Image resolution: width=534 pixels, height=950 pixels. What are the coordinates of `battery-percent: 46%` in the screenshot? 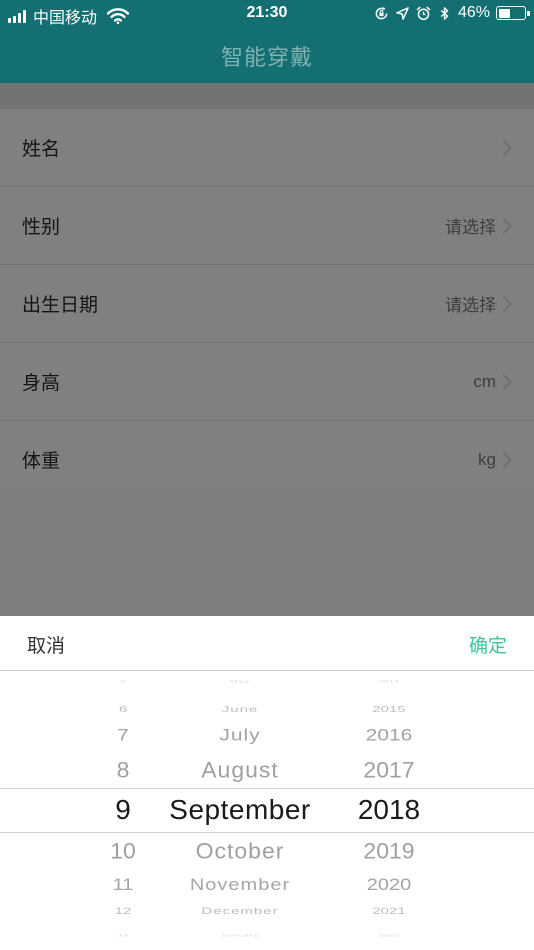 It's located at (473, 12).